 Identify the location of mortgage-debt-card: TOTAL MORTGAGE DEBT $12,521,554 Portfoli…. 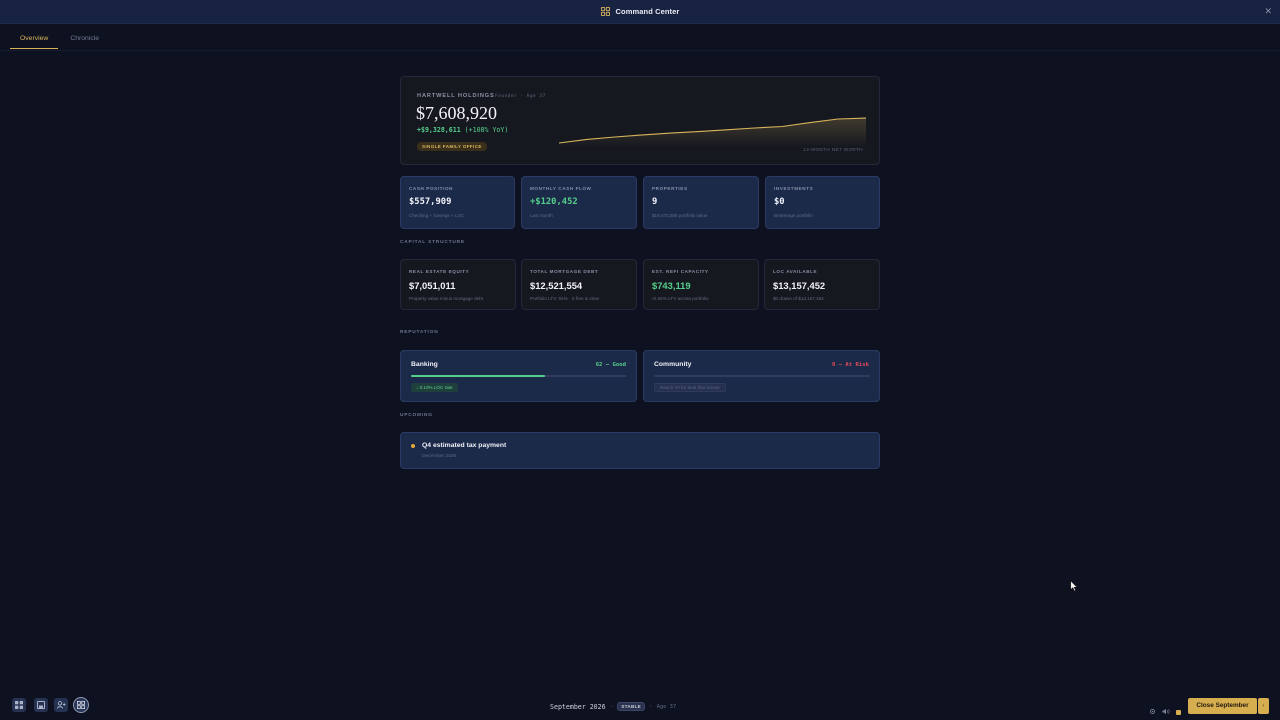
(579, 284).